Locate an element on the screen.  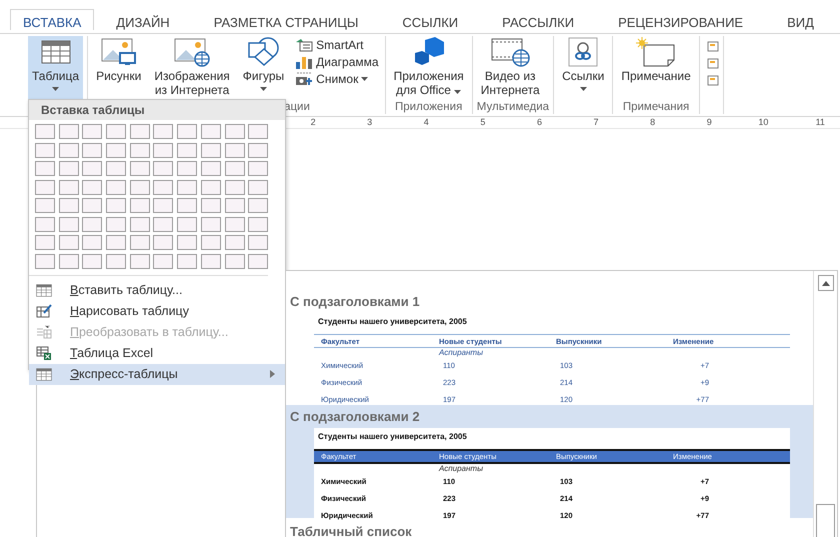
draw-table-icon is located at coordinates (44, 311).